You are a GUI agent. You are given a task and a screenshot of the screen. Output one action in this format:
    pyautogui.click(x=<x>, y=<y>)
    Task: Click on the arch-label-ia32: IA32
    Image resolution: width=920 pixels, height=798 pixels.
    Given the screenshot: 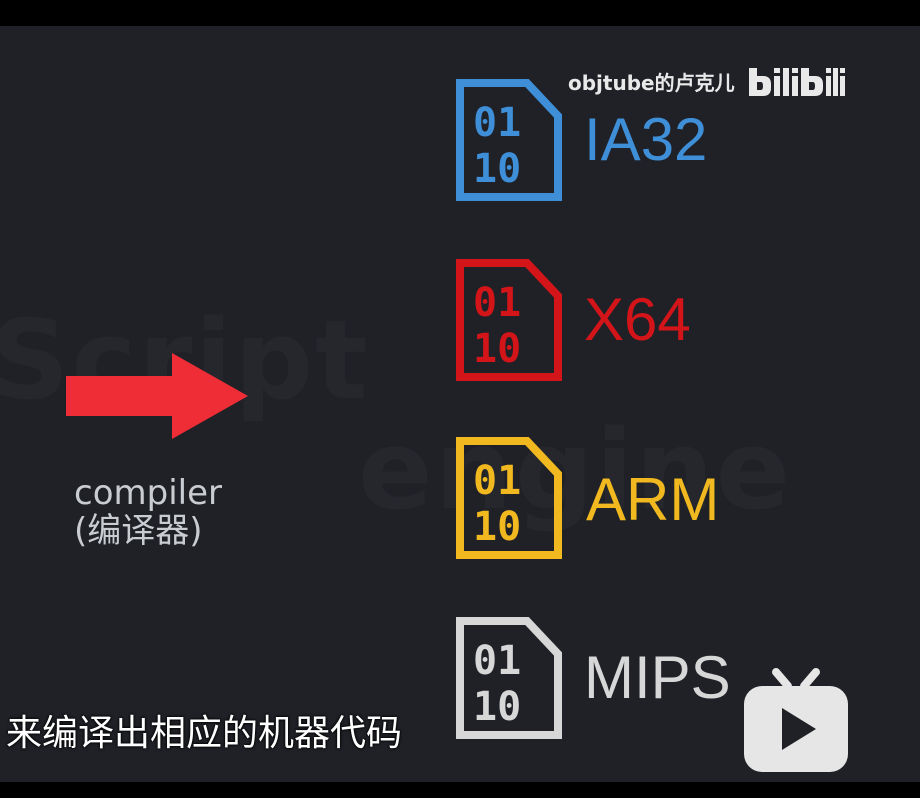 What is the action you would take?
    pyautogui.click(x=646, y=139)
    